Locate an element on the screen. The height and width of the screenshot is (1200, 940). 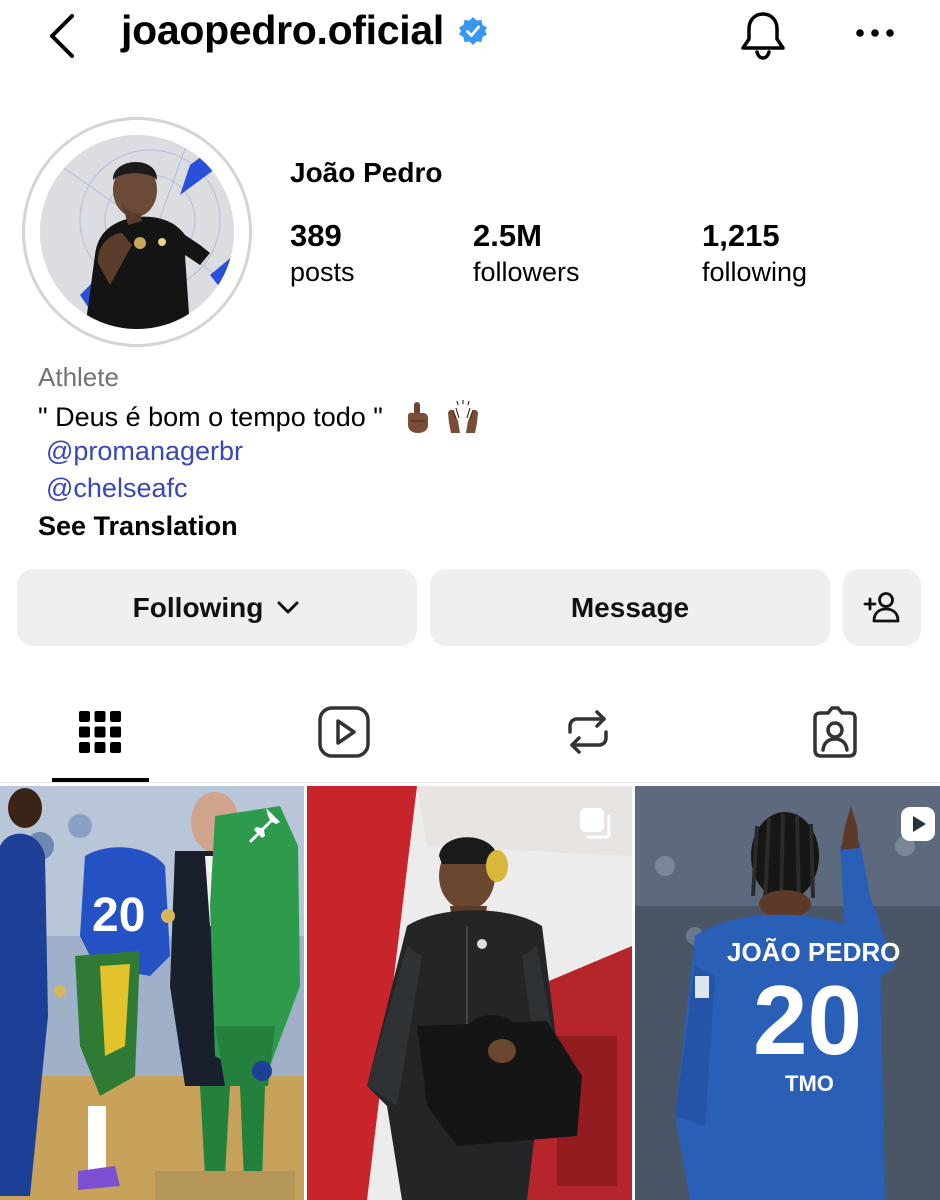
following-button-label: Following is located at coordinates (198, 607).